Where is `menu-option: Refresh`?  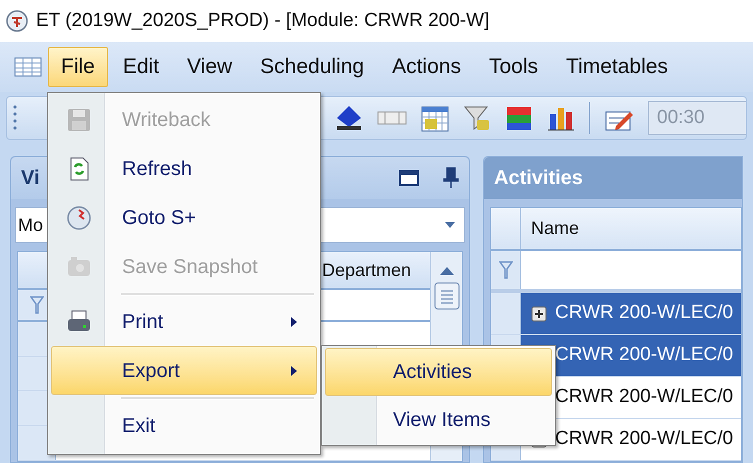 menu-option: Refresh is located at coordinates (184, 168).